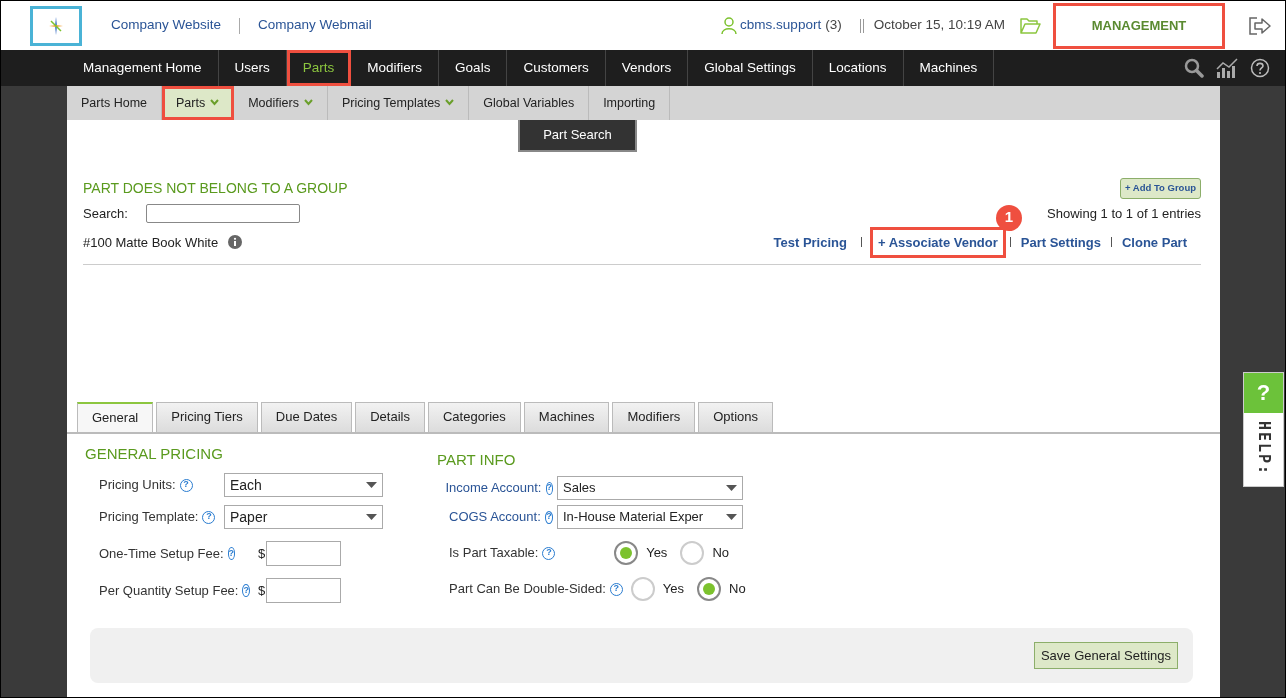  Describe the element at coordinates (474, 417) in the screenshot. I see `tab: Categories` at that location.